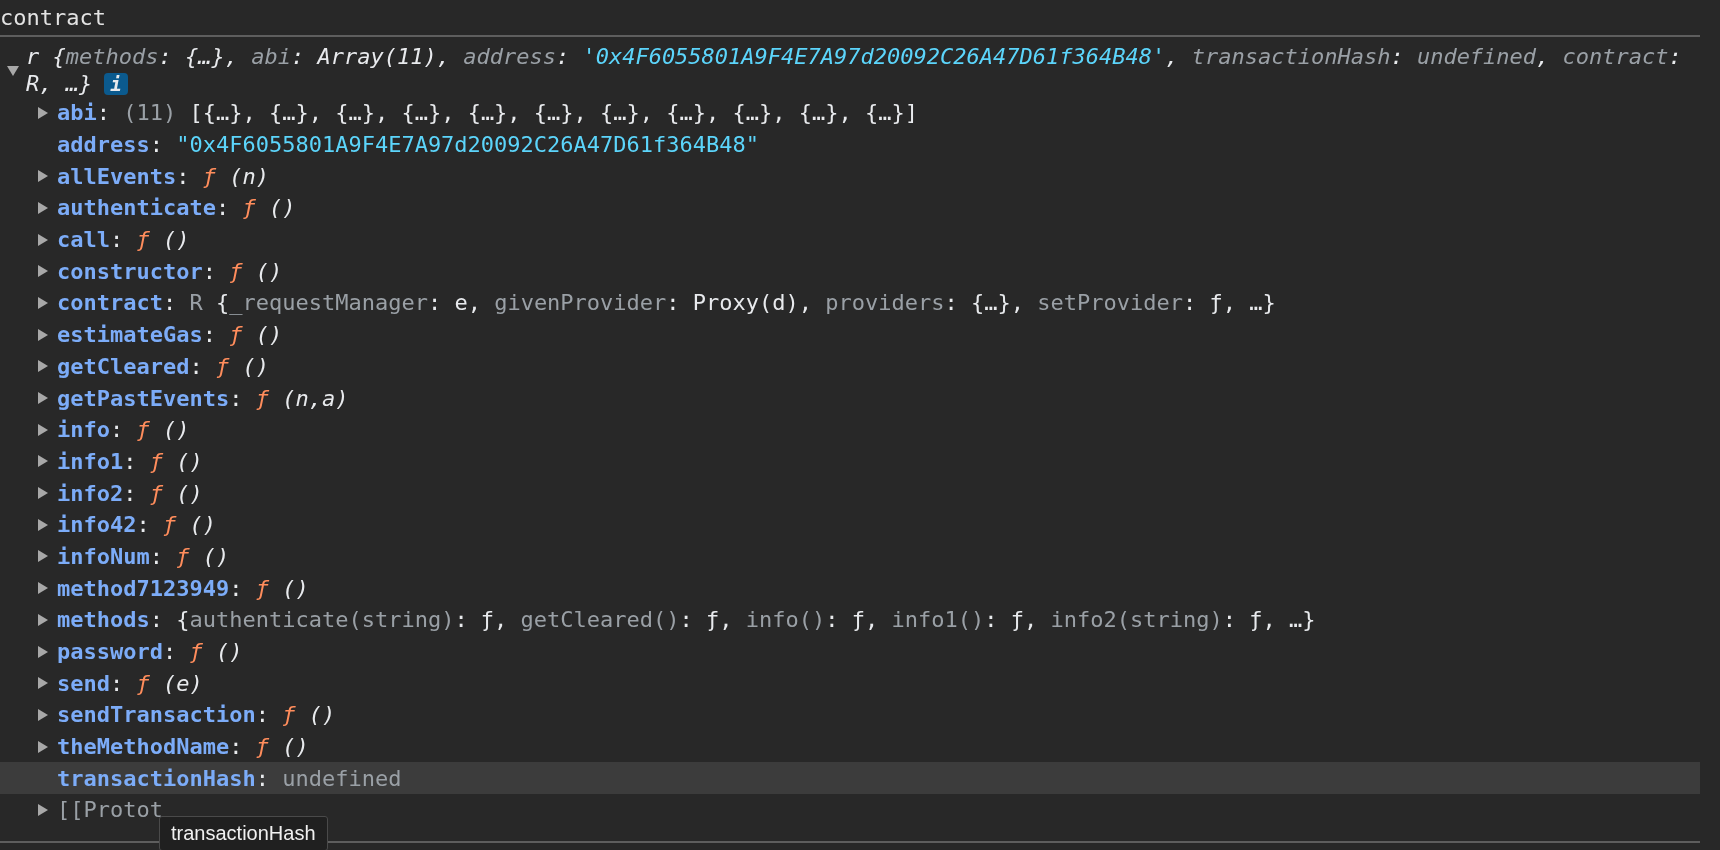 The width and height of the screenshot is (1720, 850). I want to click on property-line: call: ƒ (), so click(123, 240).